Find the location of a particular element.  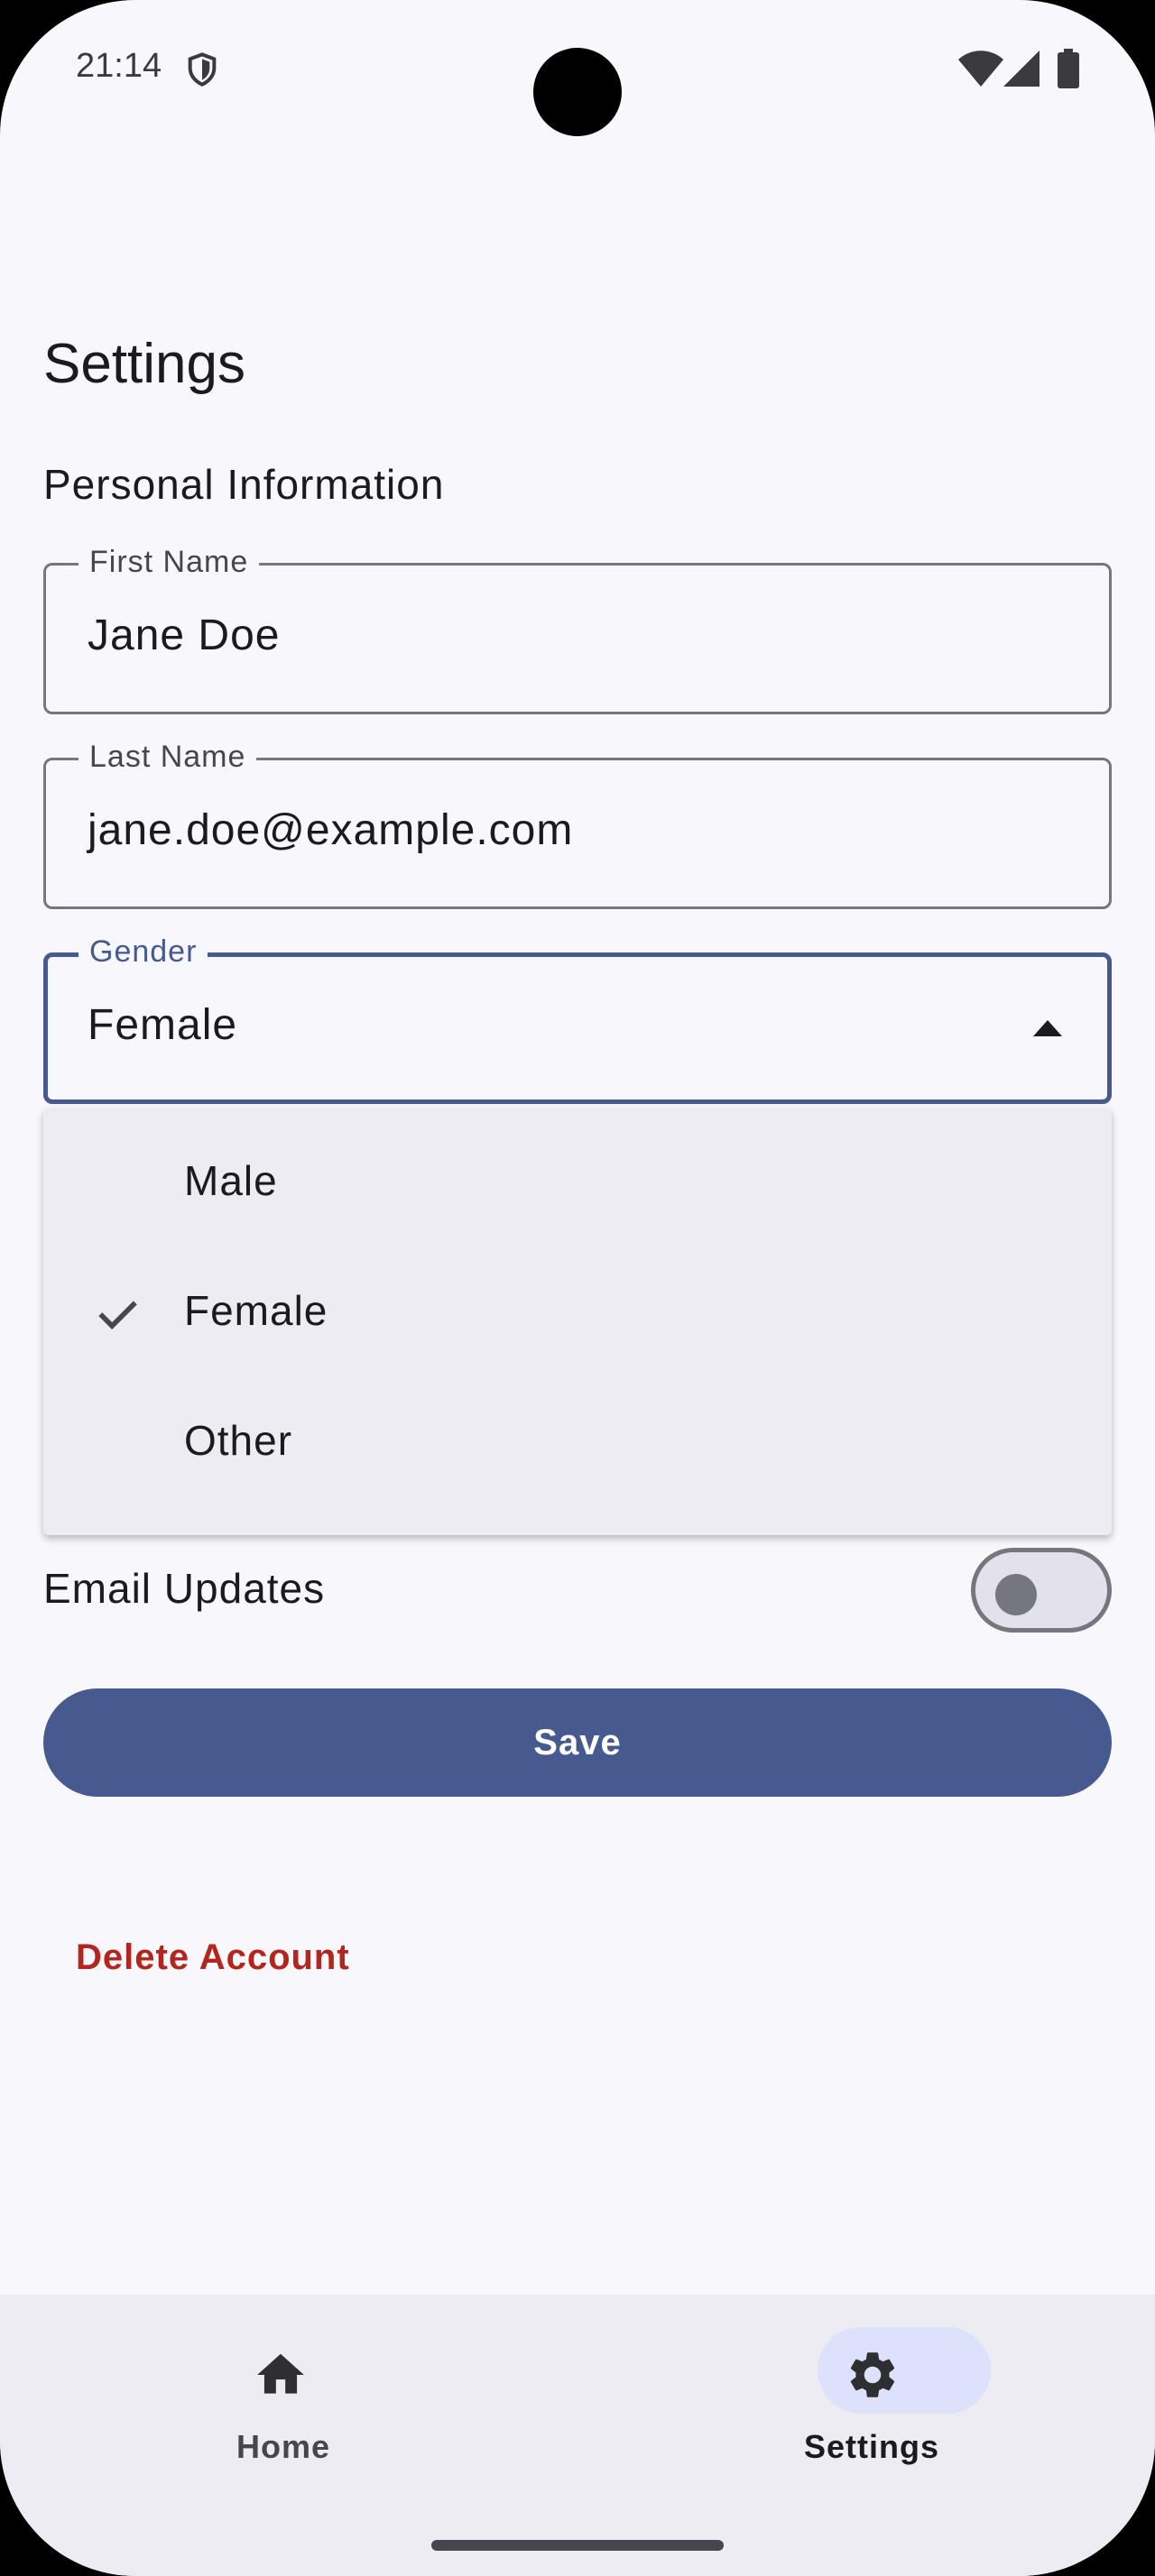

menu-item-female: Female is located at coordinates (577, 1311).